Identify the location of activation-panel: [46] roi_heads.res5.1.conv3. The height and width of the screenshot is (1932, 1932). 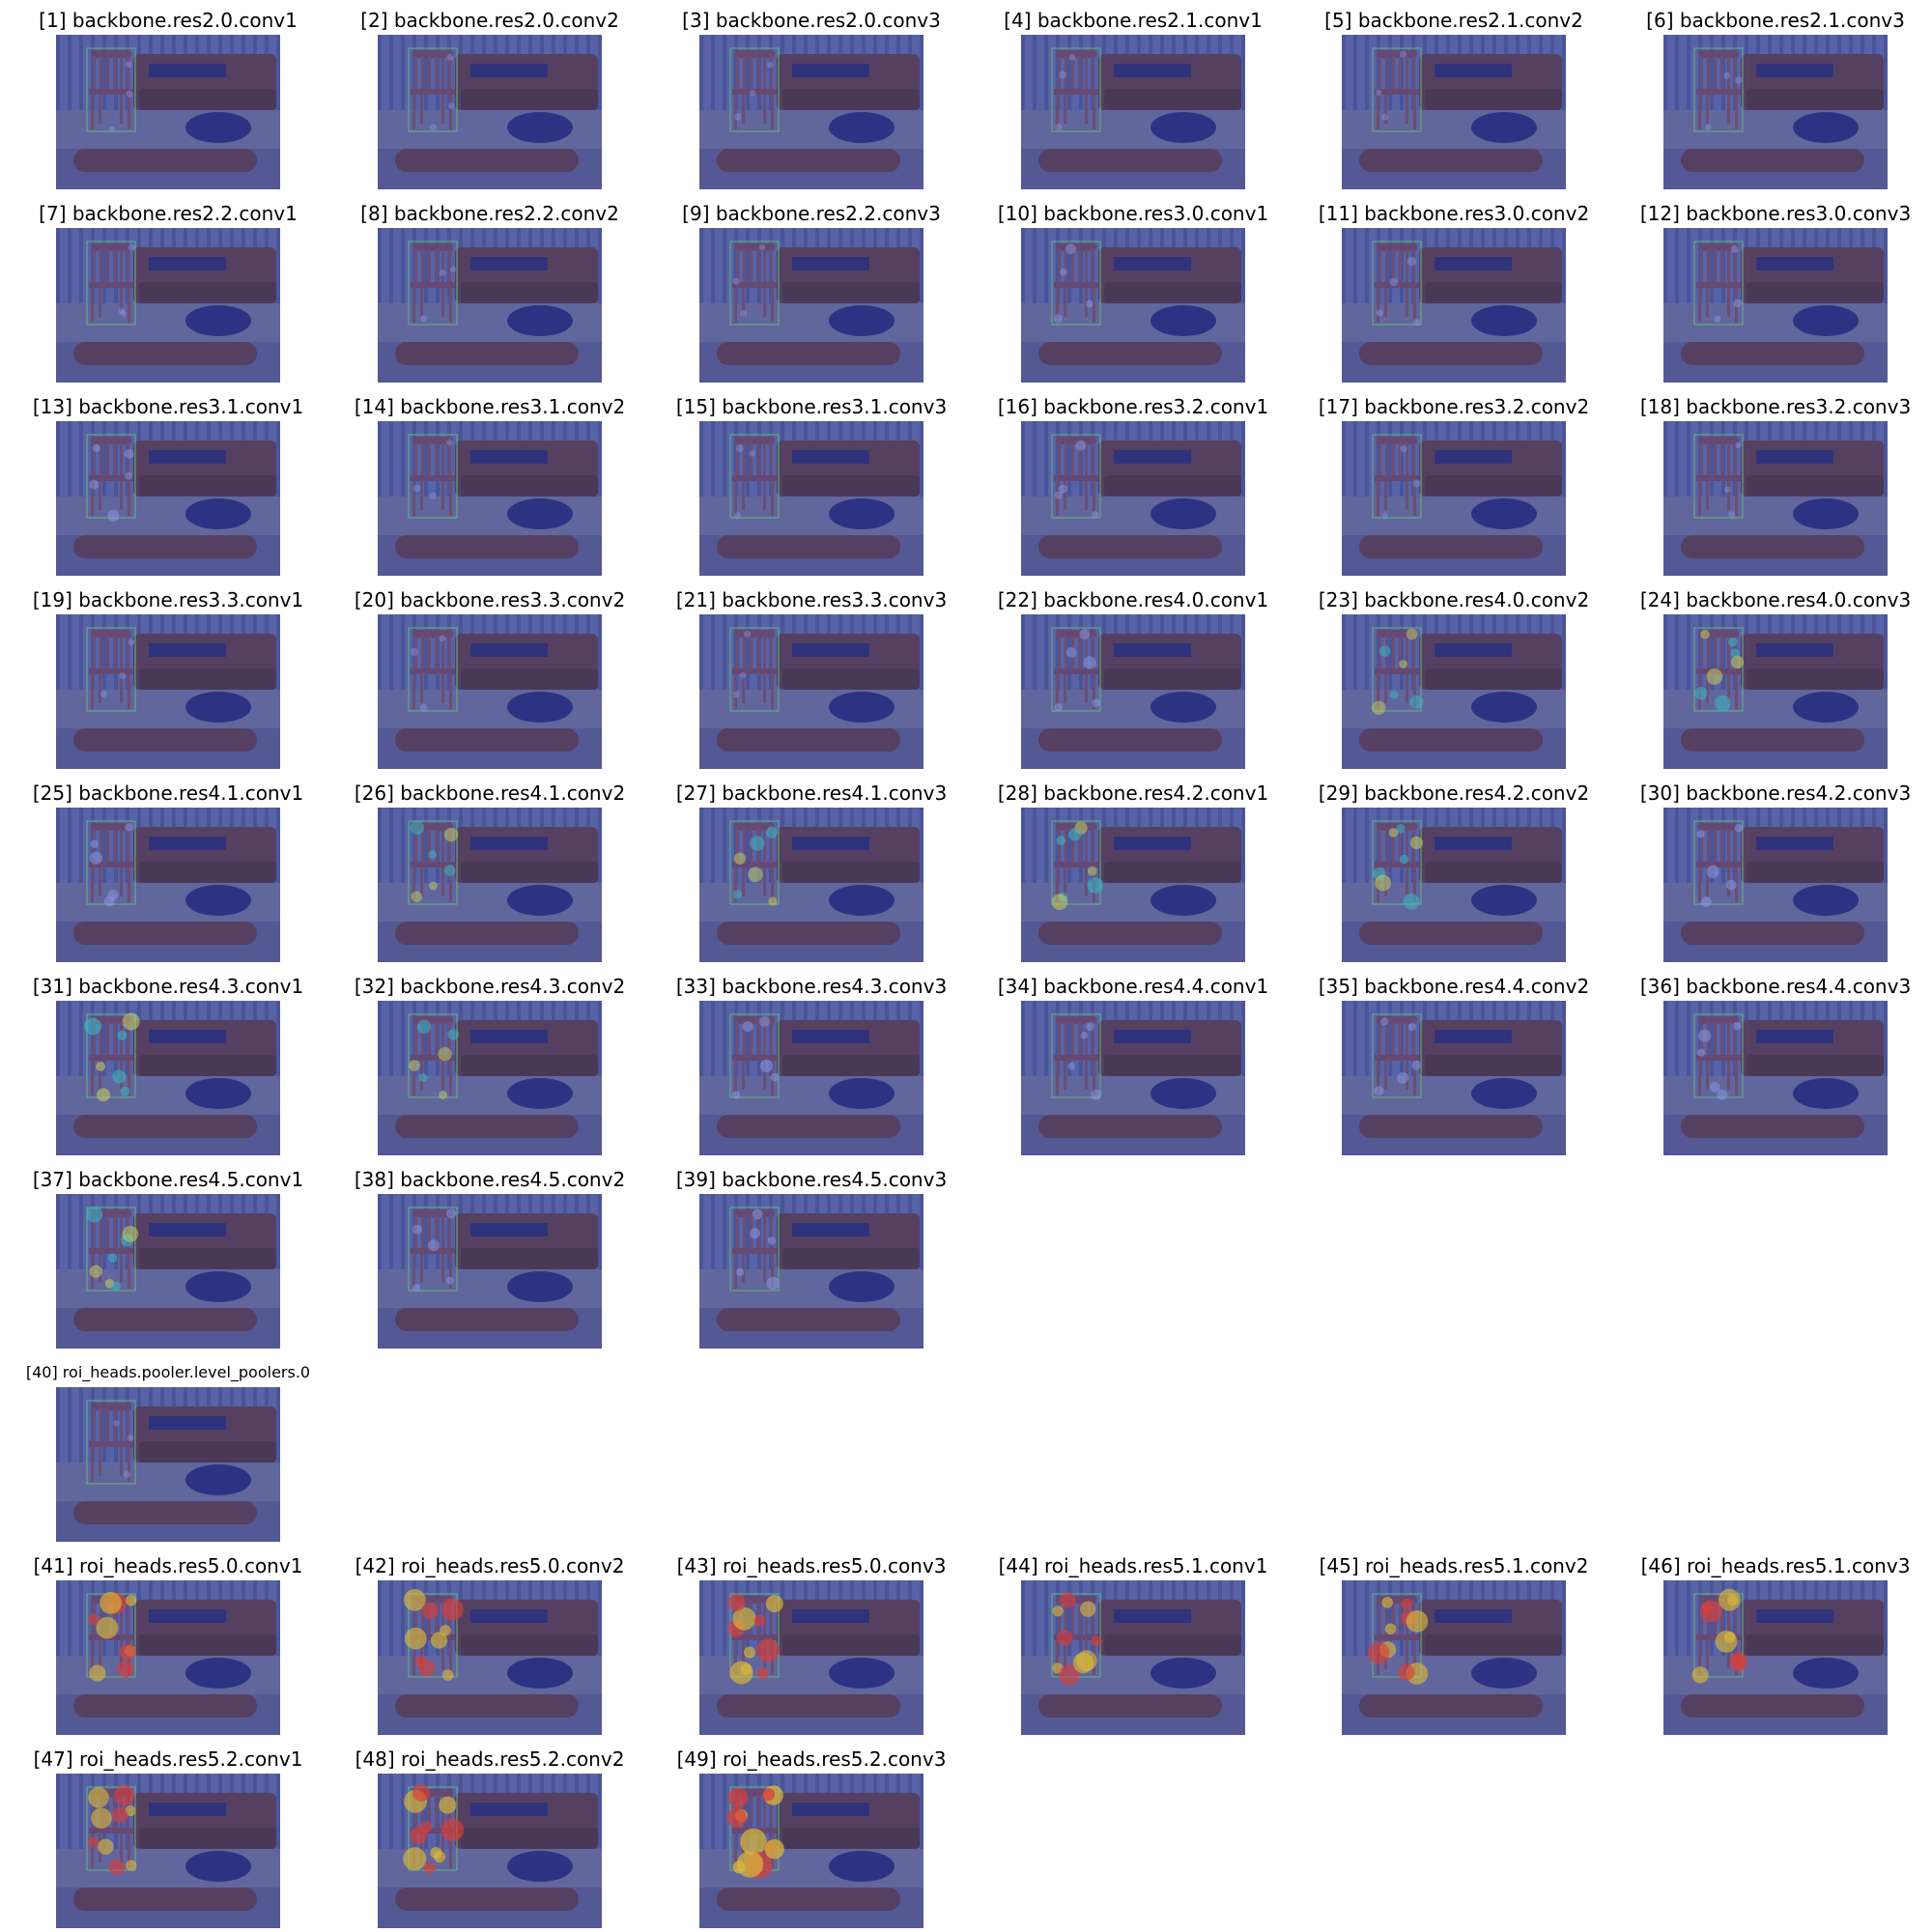
(1773, 1645).